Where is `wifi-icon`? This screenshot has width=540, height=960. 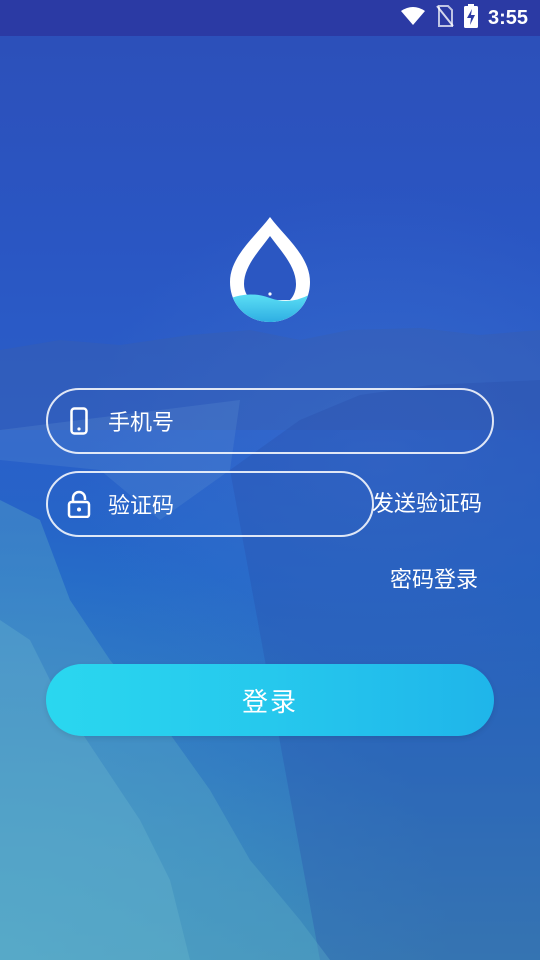 wifi-icon is located at coordinates (413, 18).